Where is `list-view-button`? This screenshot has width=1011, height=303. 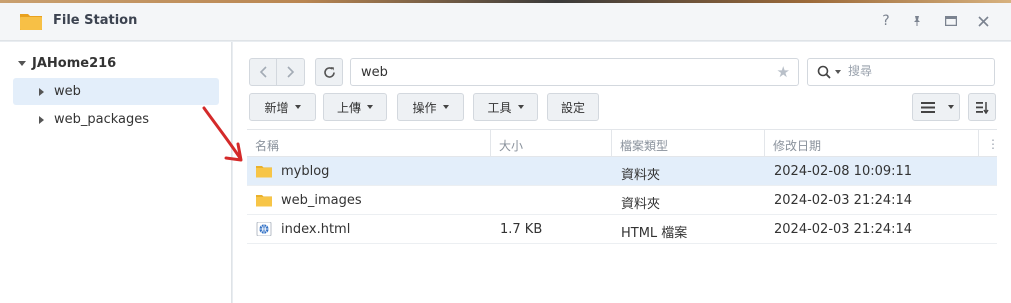
list-view-button is located at coordinates (928, 107).